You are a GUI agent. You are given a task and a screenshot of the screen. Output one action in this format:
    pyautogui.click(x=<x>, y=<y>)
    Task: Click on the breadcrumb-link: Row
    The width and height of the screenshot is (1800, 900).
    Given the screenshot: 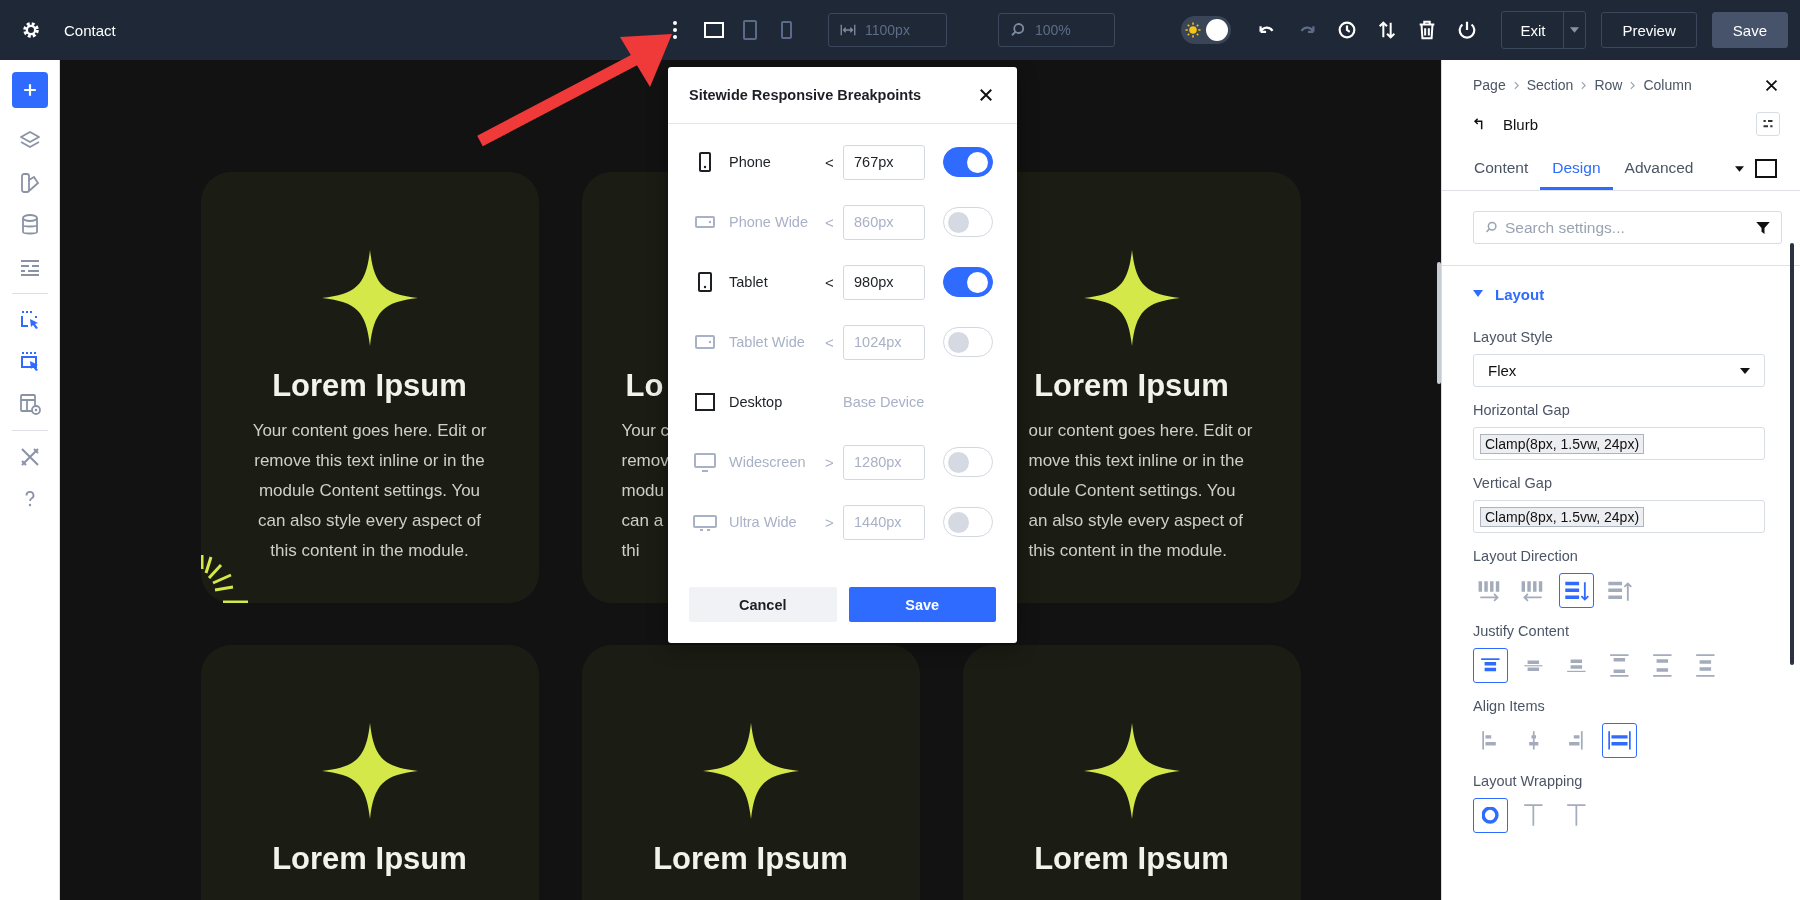 What is the action you would take?
    pyautogui.click(x=1608, y=85)
    